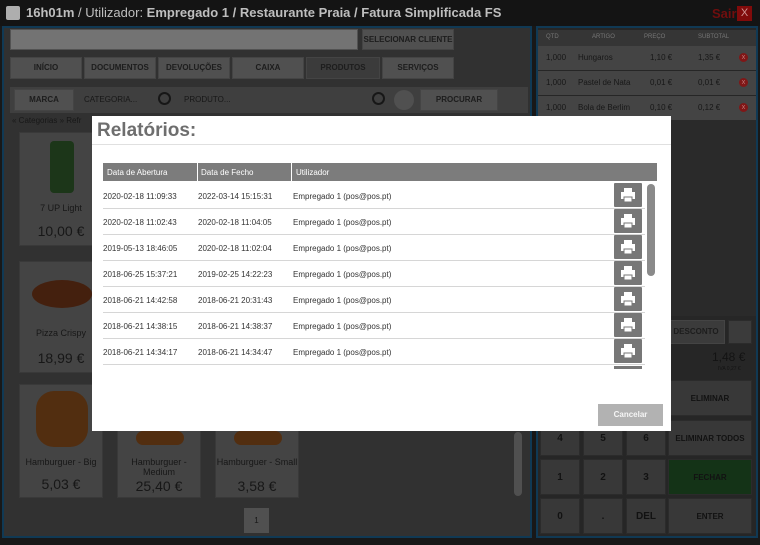 This screenshot has height=545, width=760. I want to click on close-date: 2018-06-21 14:38:37, so click(235, 326).